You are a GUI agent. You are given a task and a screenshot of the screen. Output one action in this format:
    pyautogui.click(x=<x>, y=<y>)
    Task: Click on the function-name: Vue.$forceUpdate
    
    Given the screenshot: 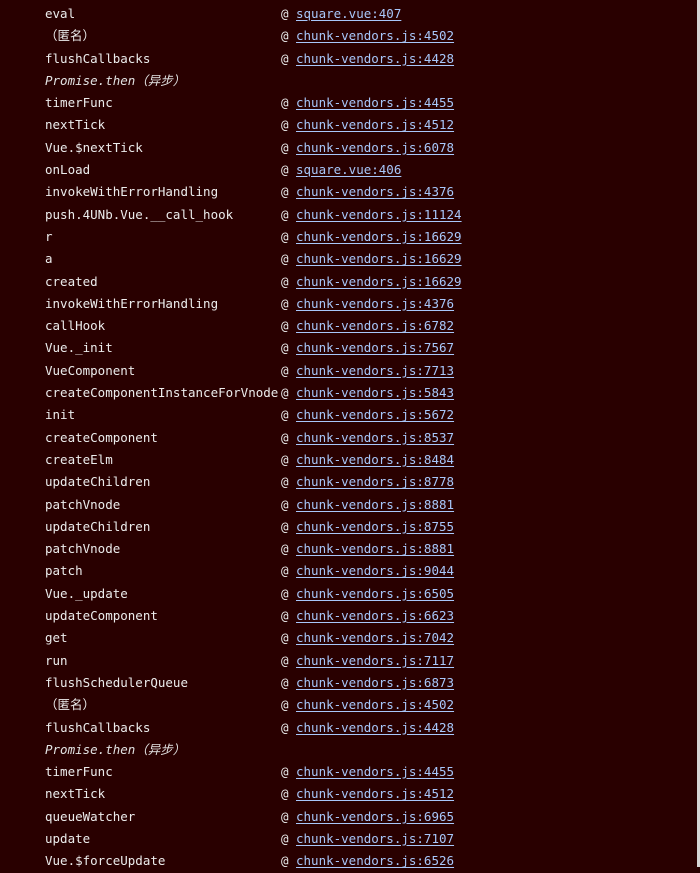 What is the action you would take?
    pyautogui.click(x=105, y=861)
    